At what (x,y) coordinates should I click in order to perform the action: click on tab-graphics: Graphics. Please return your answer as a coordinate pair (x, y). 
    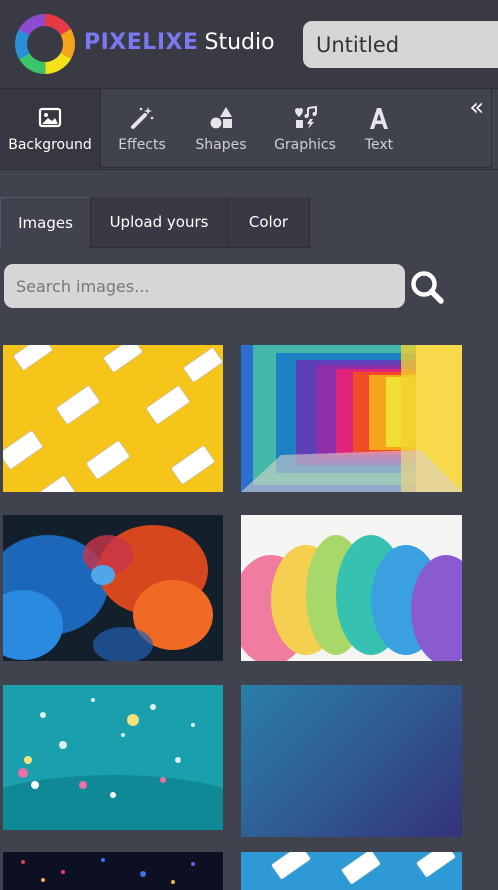
    Looking at the image, I should click on (305, 129).